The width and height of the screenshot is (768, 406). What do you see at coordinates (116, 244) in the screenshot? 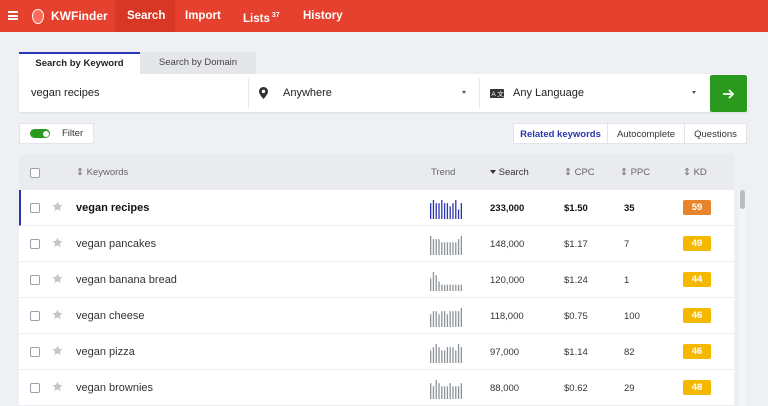
I see `keyword-cell: vegan pancakes` at bounding box center [116, 244].